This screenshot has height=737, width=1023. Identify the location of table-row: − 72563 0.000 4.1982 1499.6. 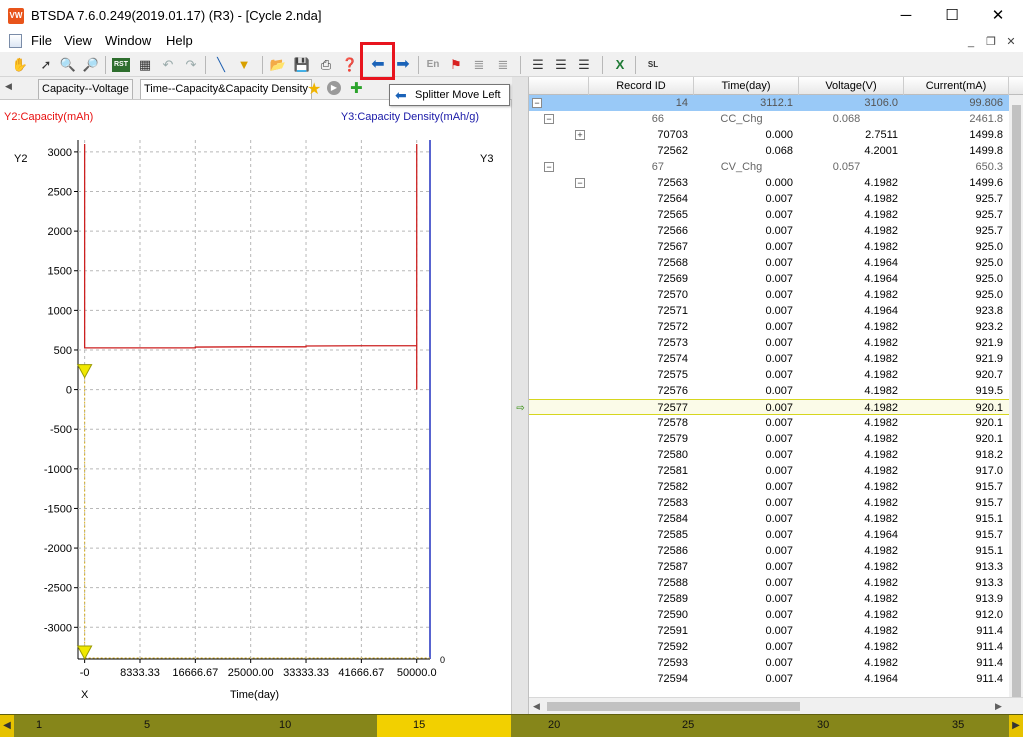
(769, 183).